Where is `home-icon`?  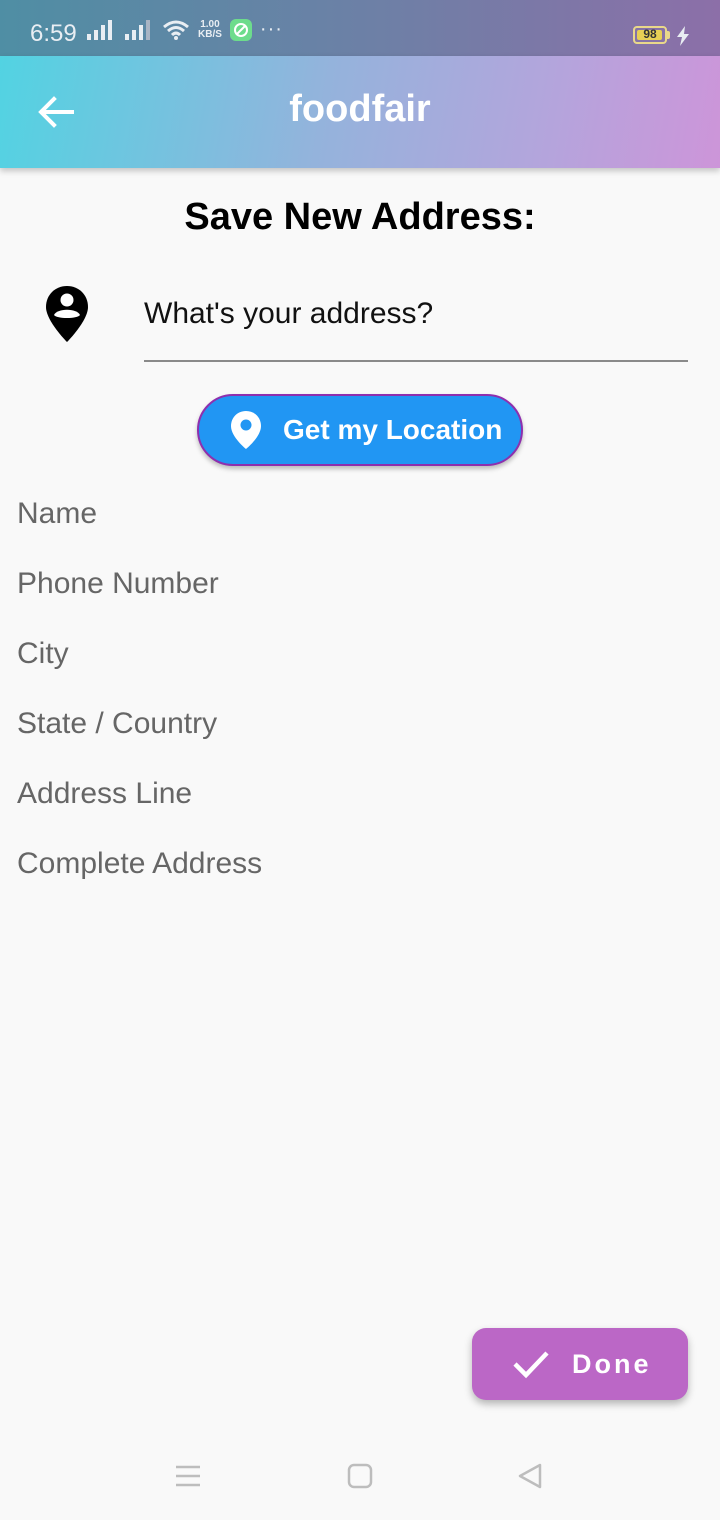 home-icon is located at coordinates (360, 1476).